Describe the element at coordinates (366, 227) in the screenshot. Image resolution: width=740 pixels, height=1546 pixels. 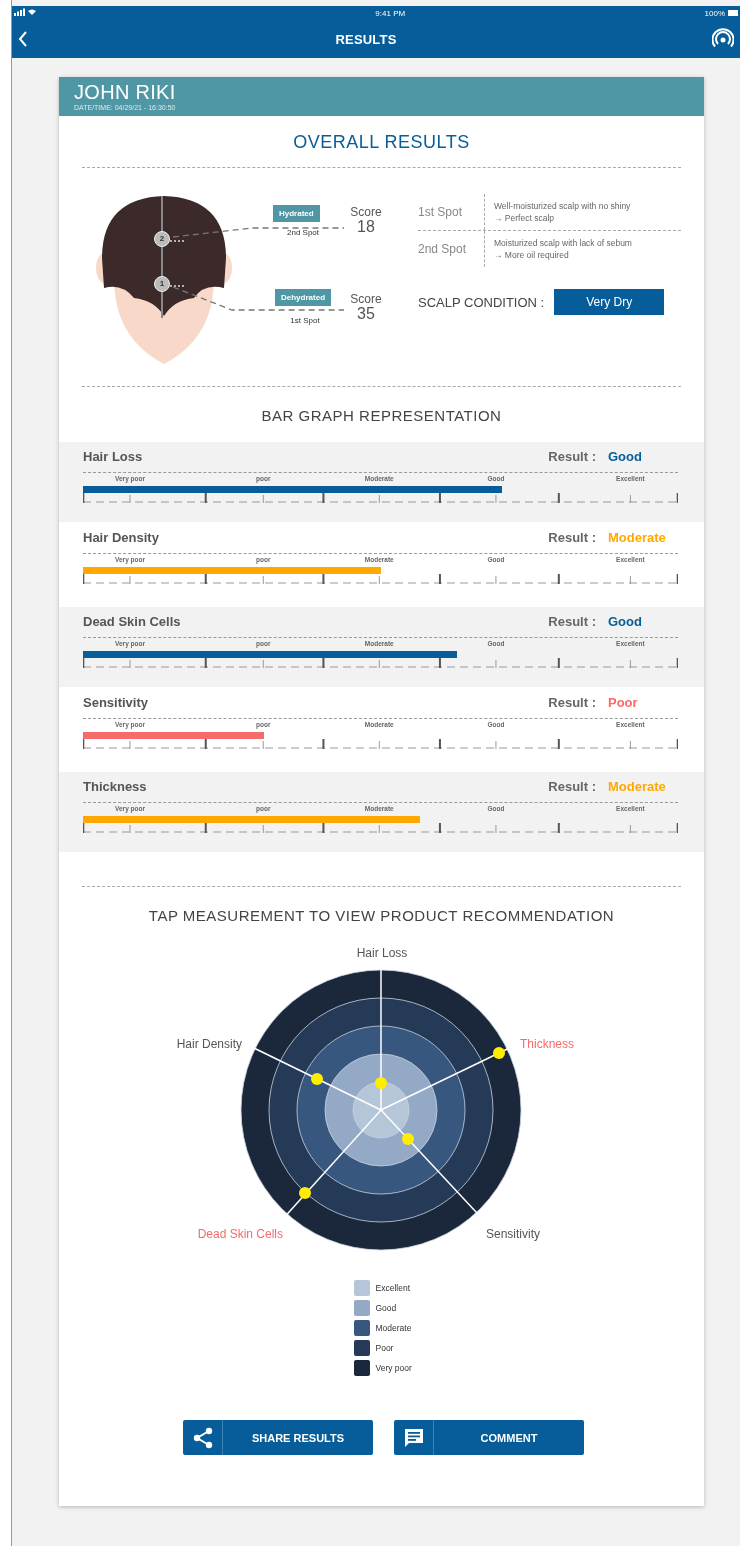
I see `score-value: 18` at that location.